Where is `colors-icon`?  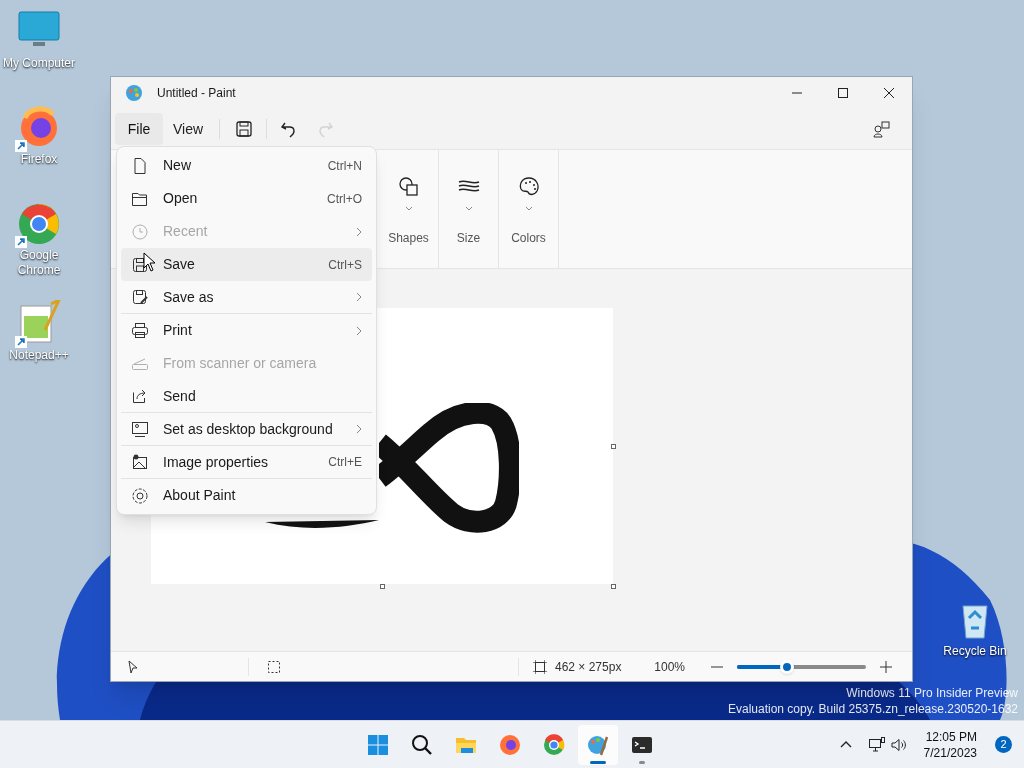
colors-icon is located at coordinates (528, 187).